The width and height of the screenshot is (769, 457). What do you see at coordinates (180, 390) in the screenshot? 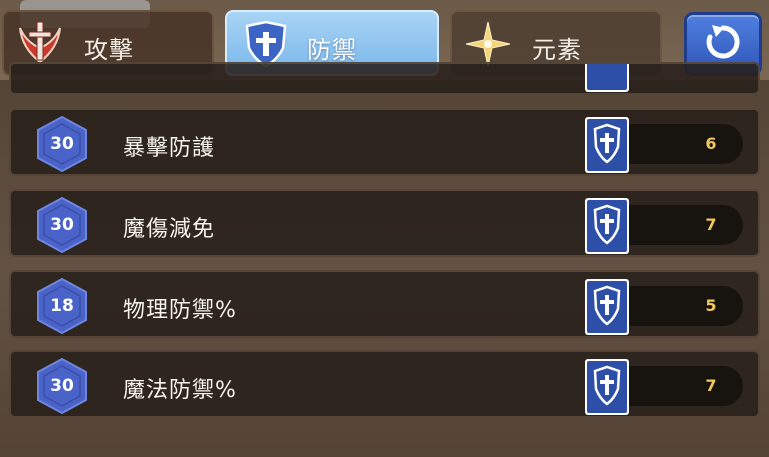
I see `stat-name: 魔法防禦%` at bounding box center [180, 390].